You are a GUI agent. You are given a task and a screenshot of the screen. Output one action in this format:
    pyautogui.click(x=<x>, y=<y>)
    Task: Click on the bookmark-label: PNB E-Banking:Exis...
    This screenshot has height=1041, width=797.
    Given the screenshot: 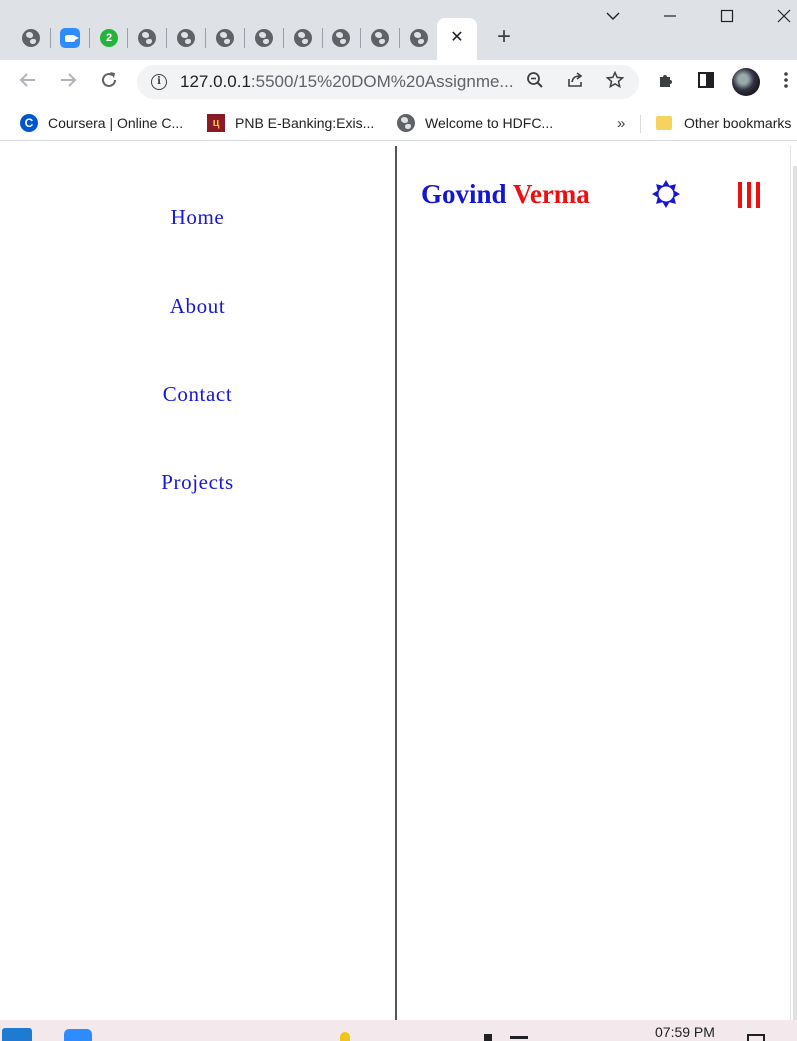 What is the action you would take?
    pyautogui.click(x=305, y=123)
    